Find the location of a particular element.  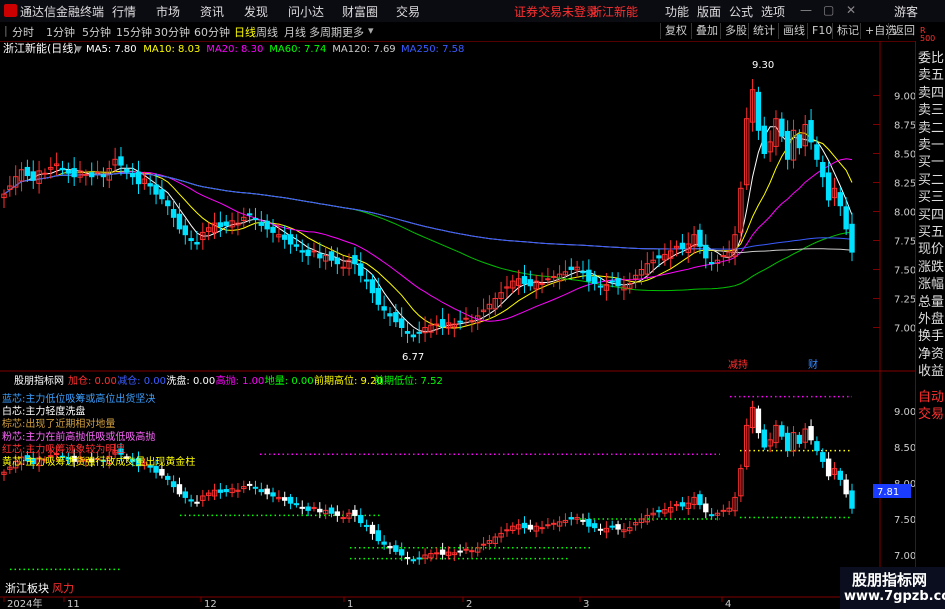

menu-item-formula: 公式 is located at coordinates (741, 11).